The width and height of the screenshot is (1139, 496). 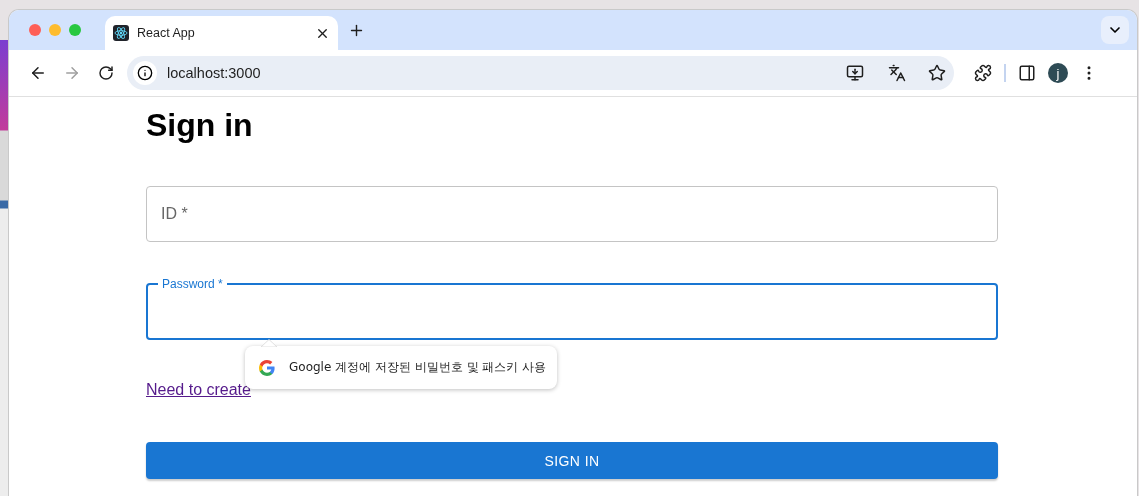 I want to click on page-title: Sign in, so click(x=199, y=125).